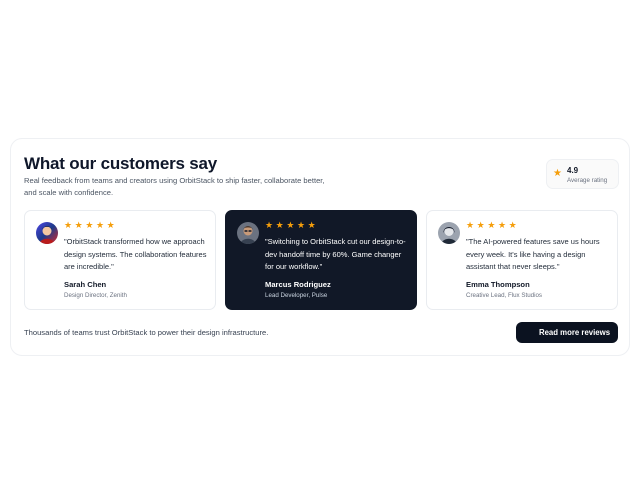 The width and height of the screenshot is (640, 480). Describe the element at coordinates (95, 295) in the screenshot. I see `author-role: Design Director, Zenith` at that location.